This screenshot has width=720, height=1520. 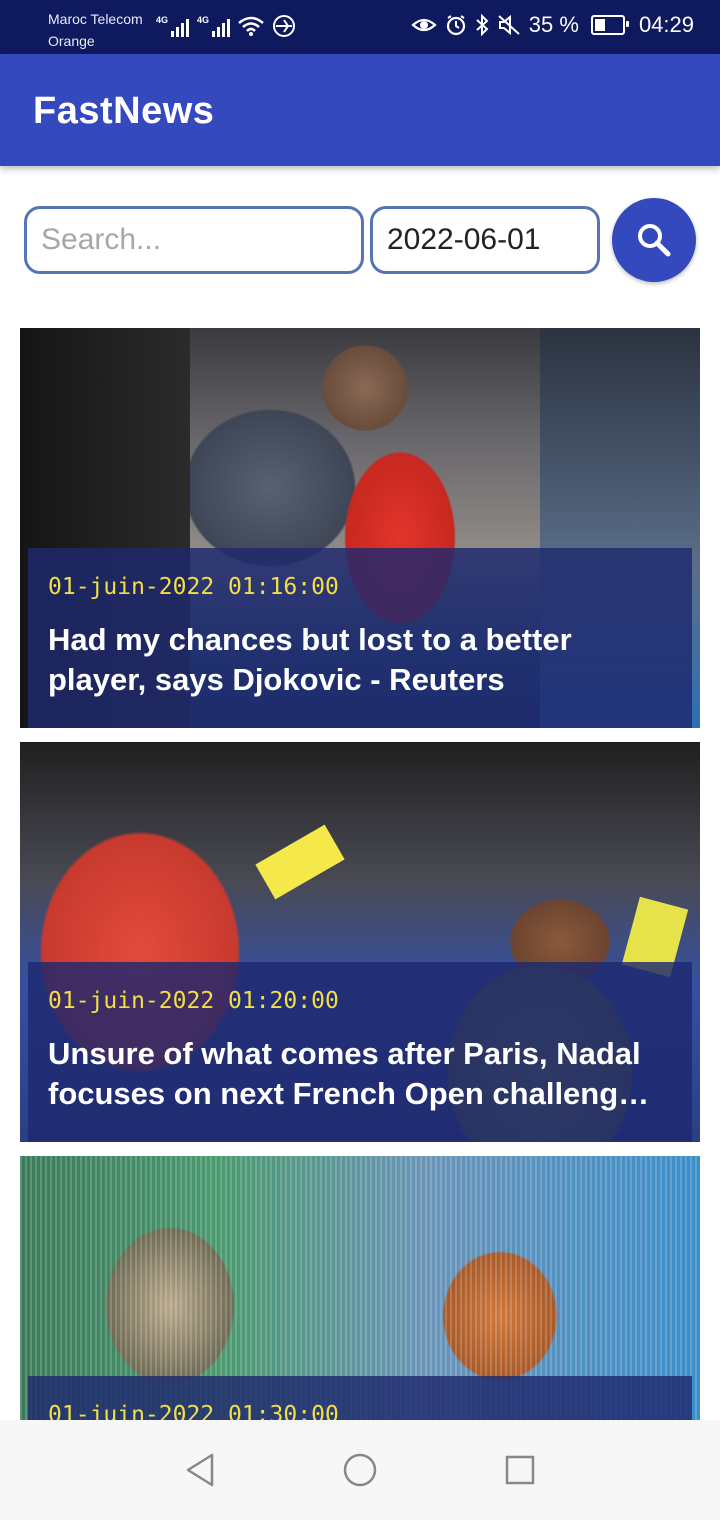 What do you see at coordinates (482, 25) in the screenshot?
I see `bluetooth-icon` at bounding box center [482, 25].